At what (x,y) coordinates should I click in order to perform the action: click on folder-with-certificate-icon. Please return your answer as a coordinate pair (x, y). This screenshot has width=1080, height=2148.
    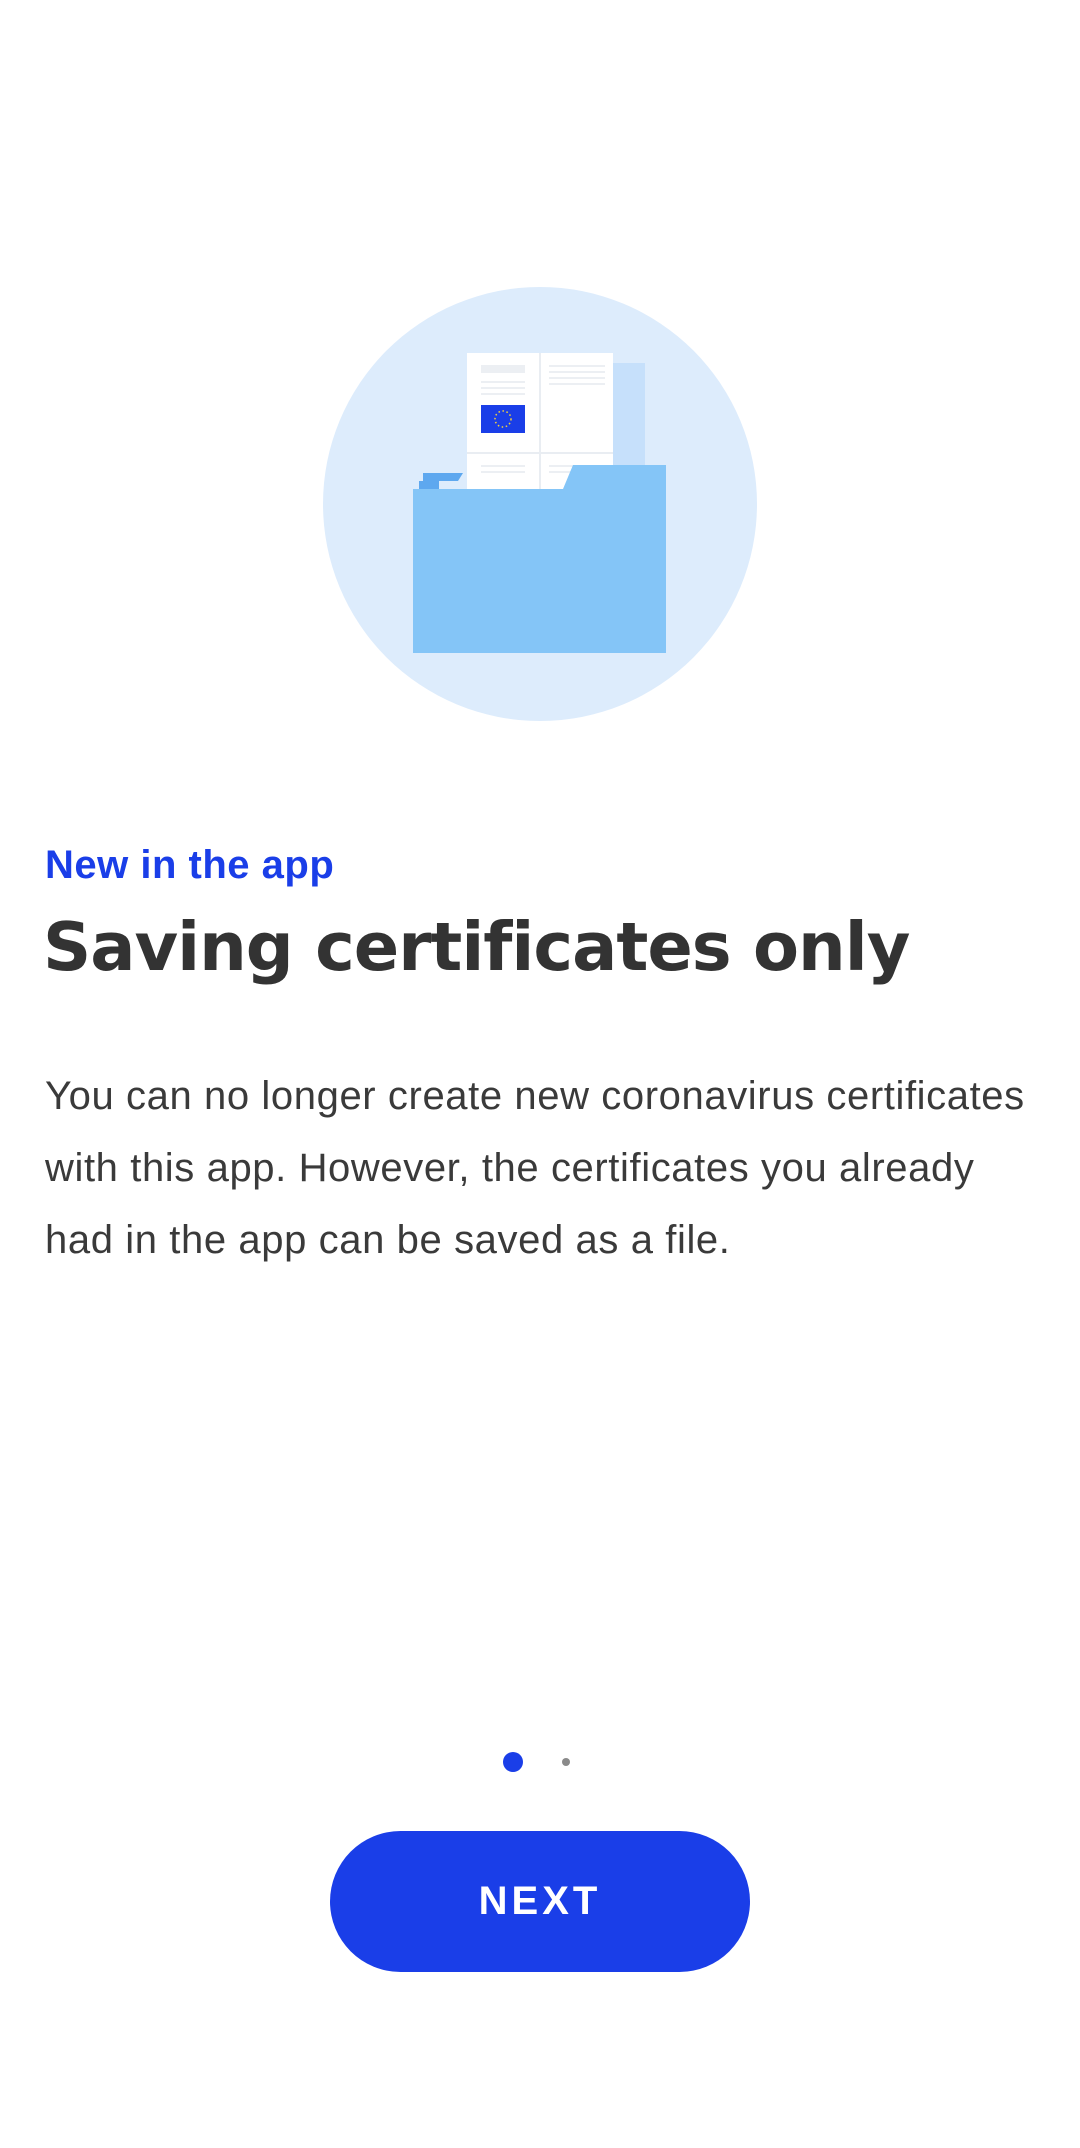
    Looking at the image, I should click on (540, 504).